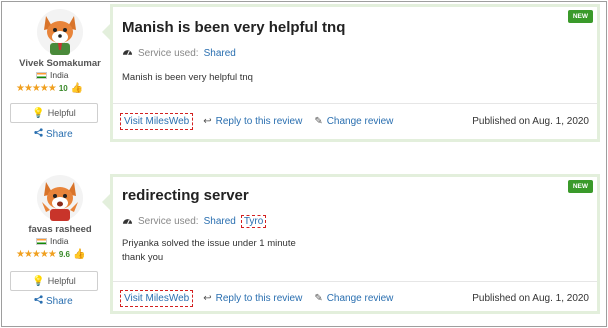  I want to click on review-body-line: Manish is been very helpful tnq, so click(187, 77).